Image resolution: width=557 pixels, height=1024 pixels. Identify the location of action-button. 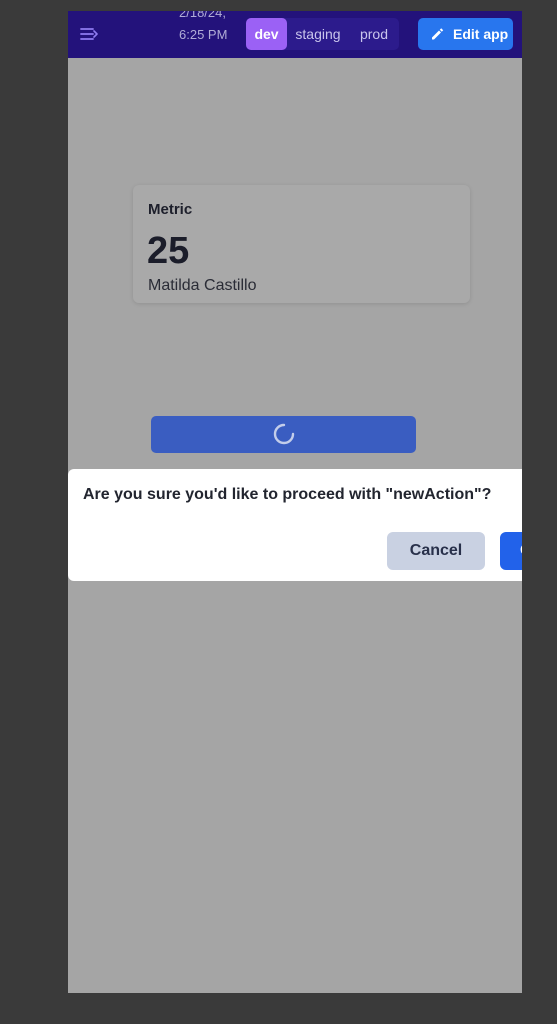
(283, 434).